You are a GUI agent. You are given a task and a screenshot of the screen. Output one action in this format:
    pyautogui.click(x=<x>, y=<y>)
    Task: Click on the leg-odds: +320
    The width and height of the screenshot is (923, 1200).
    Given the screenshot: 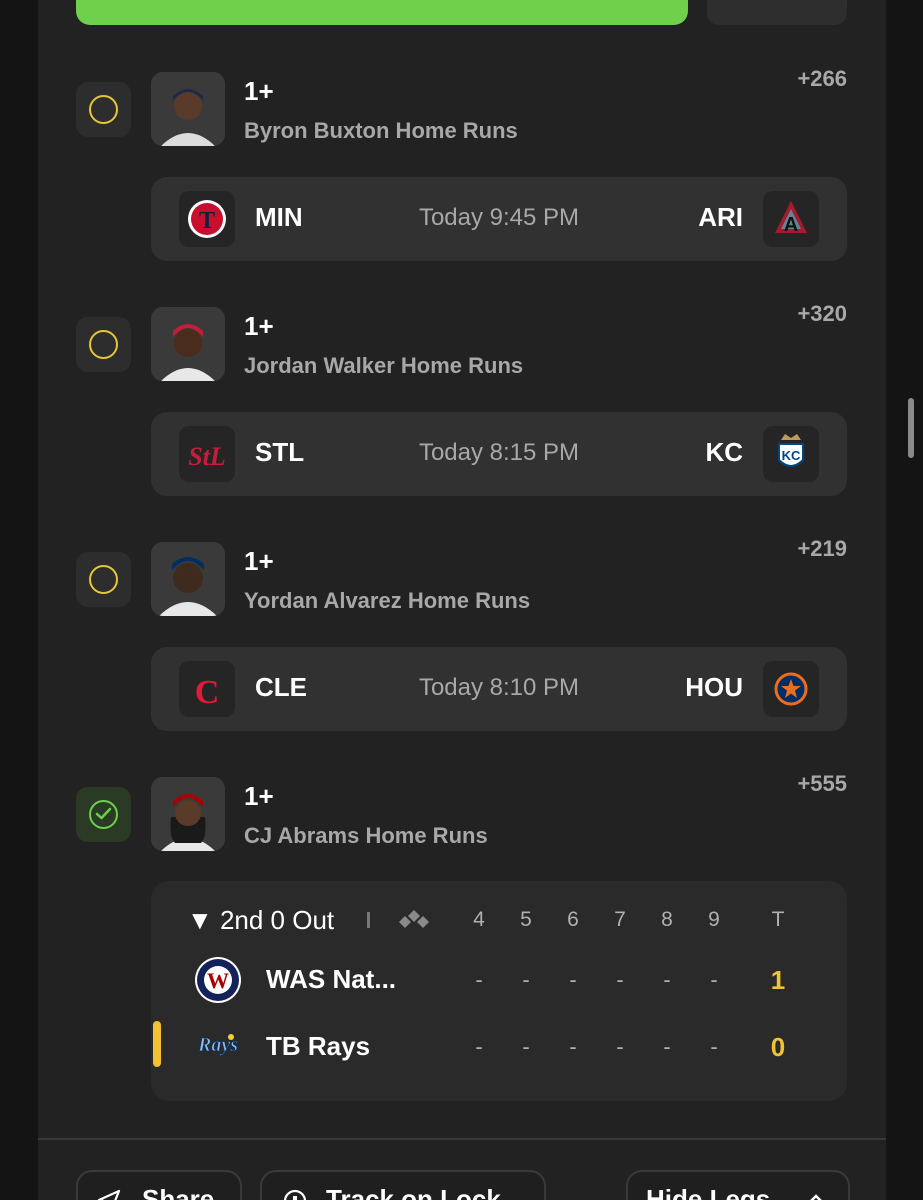 What is the action you would take?
    pyautogui.click(x=822, y=313)
    